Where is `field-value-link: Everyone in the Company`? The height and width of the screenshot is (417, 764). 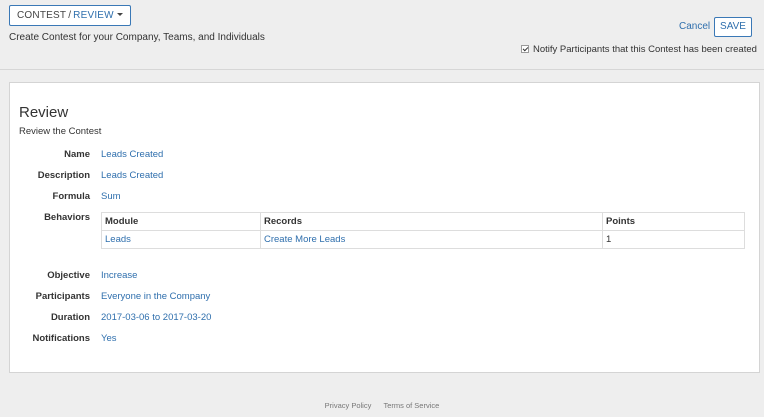
field-value-link: Everyone in the Company is located at coordinates (155, 296).